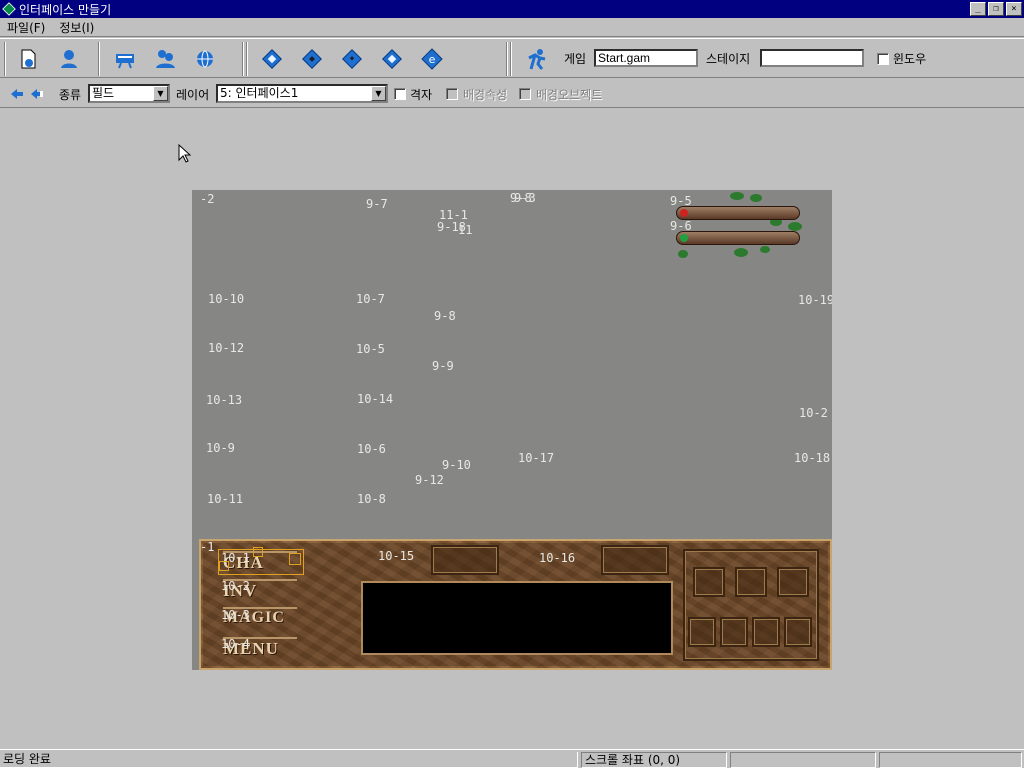 The width and height of the screenshot is (1024, 768). Describe the element at coordinates (9, 9) in the screenshot. I see `app-icon` at that location.